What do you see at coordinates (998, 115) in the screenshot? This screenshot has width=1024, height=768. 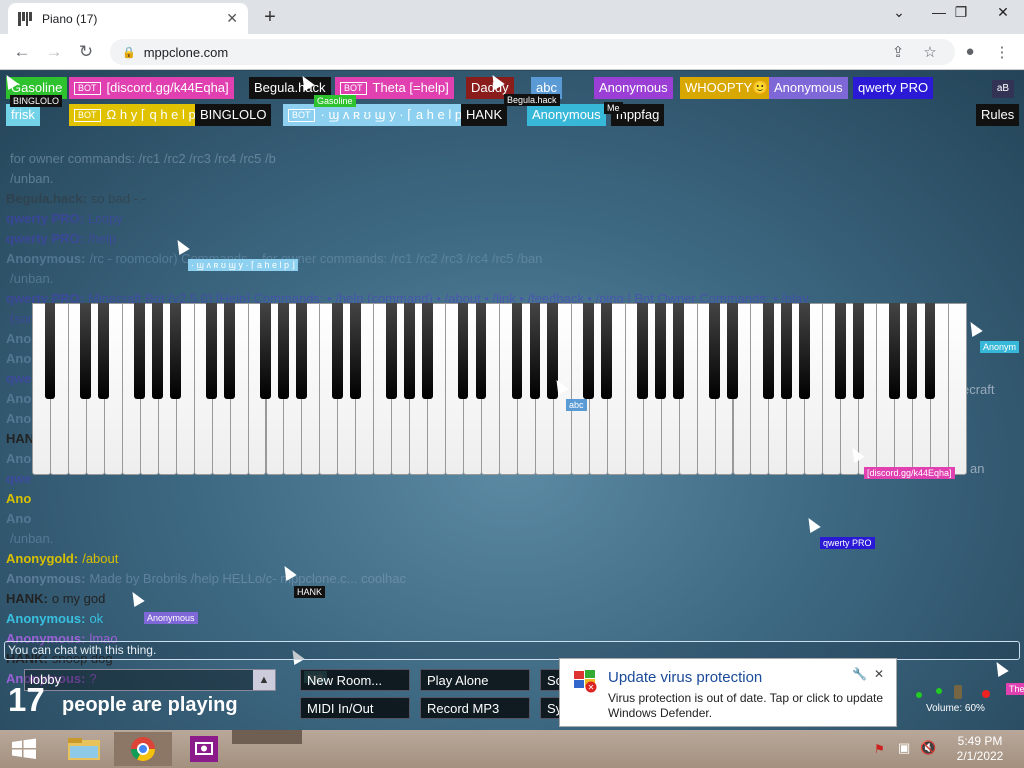 I see `rules-button: Rules` at bounding box center [998, 115].